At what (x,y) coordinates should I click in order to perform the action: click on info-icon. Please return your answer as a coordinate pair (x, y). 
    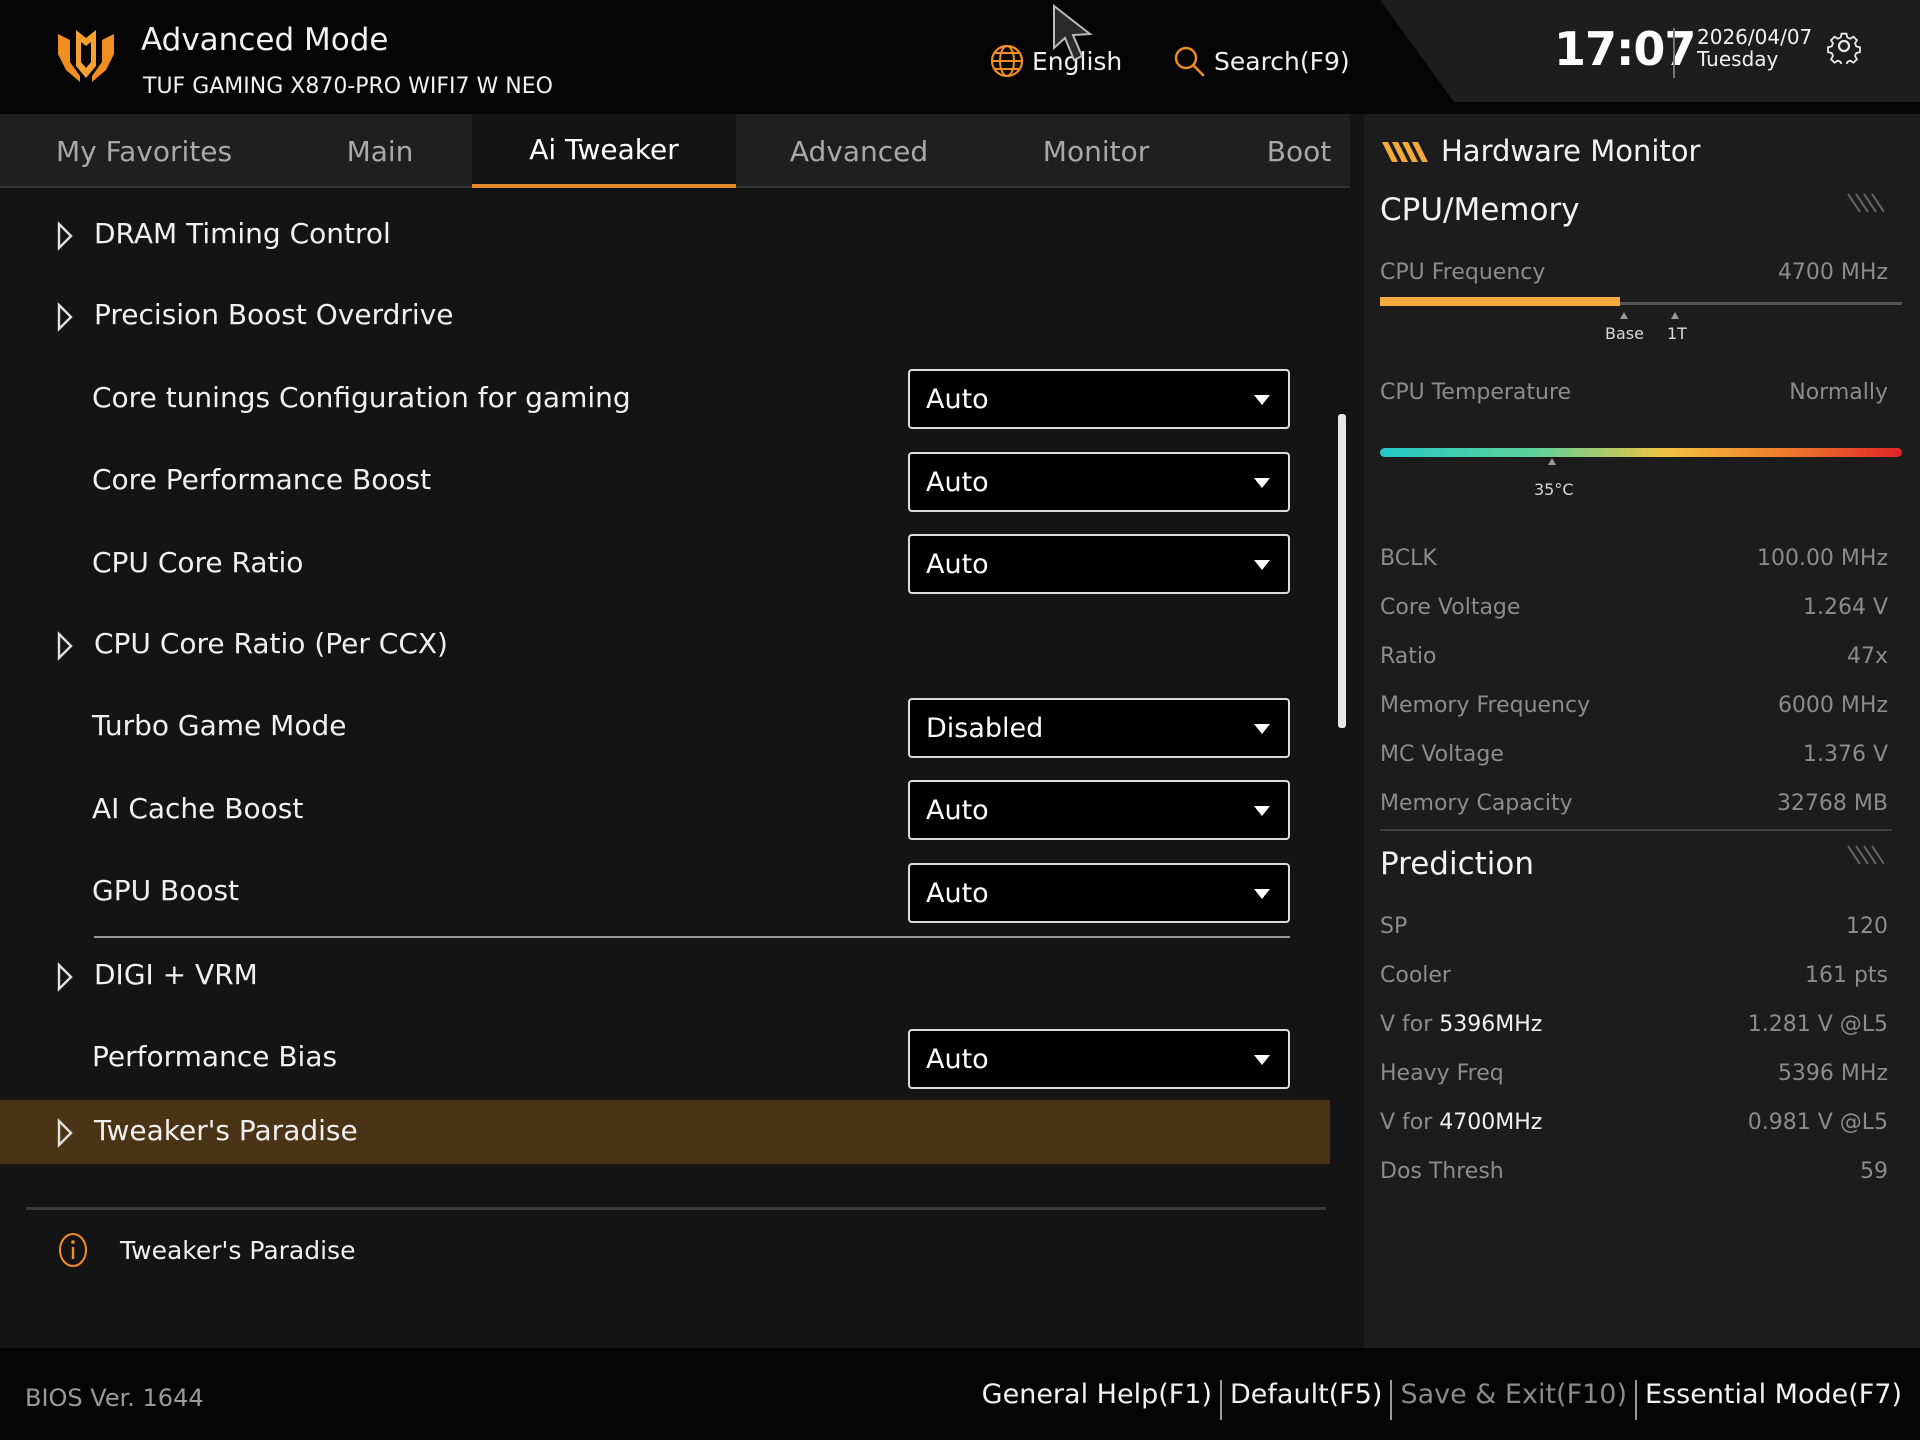
    Looking at the image, I should click on (73, 1250).